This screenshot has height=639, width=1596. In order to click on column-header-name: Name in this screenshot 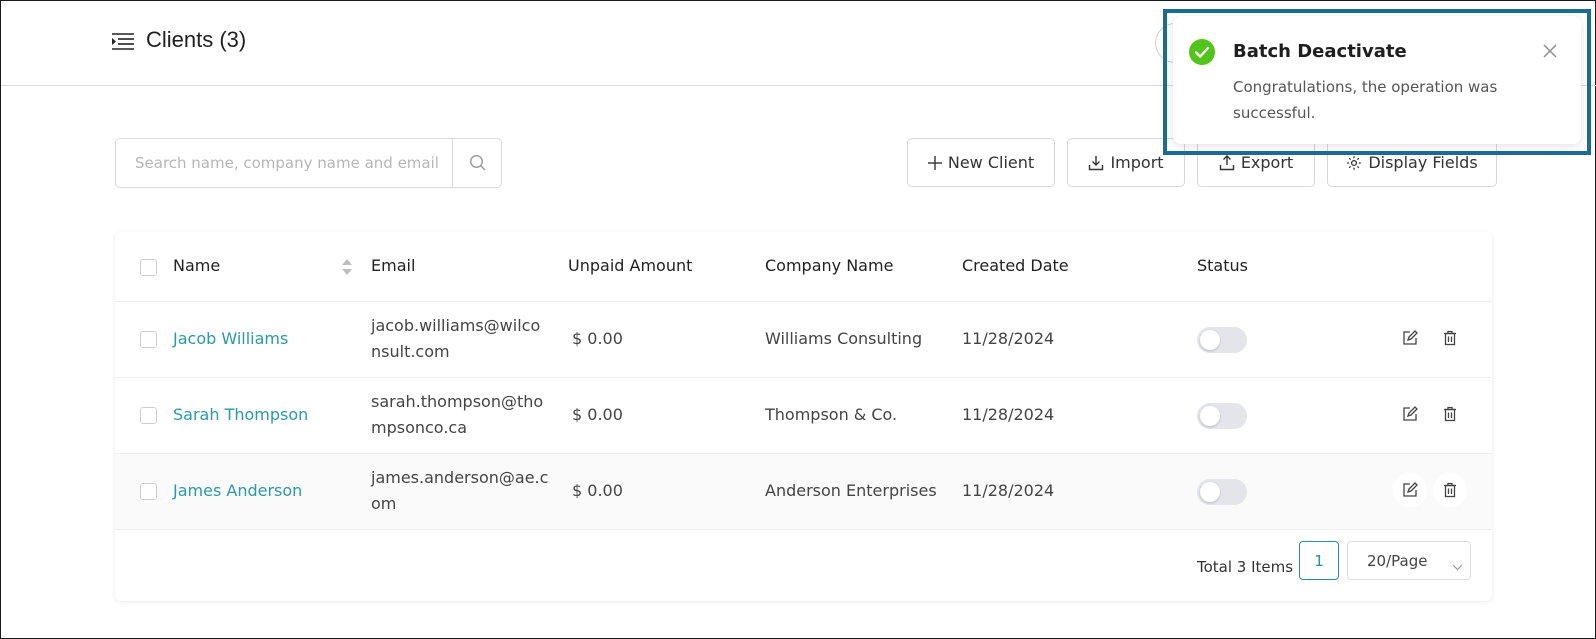, I will do `click(196, 265)`.